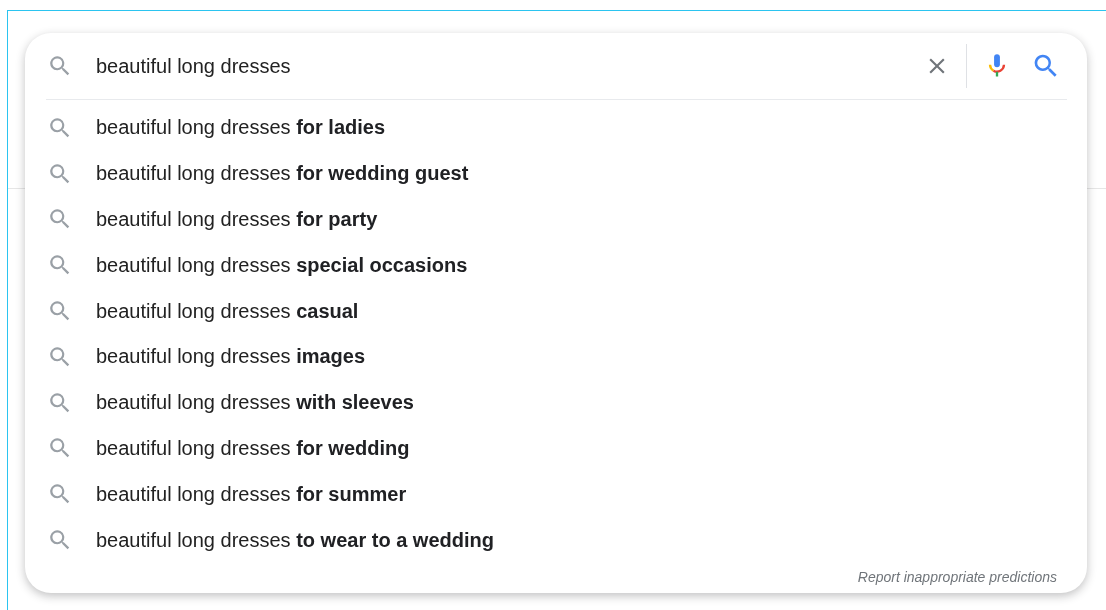 The height and width of the screenshot is (610, 1106). I want to click on suggestion-item: beautiful long dresses for ladies, so click(241, 128).